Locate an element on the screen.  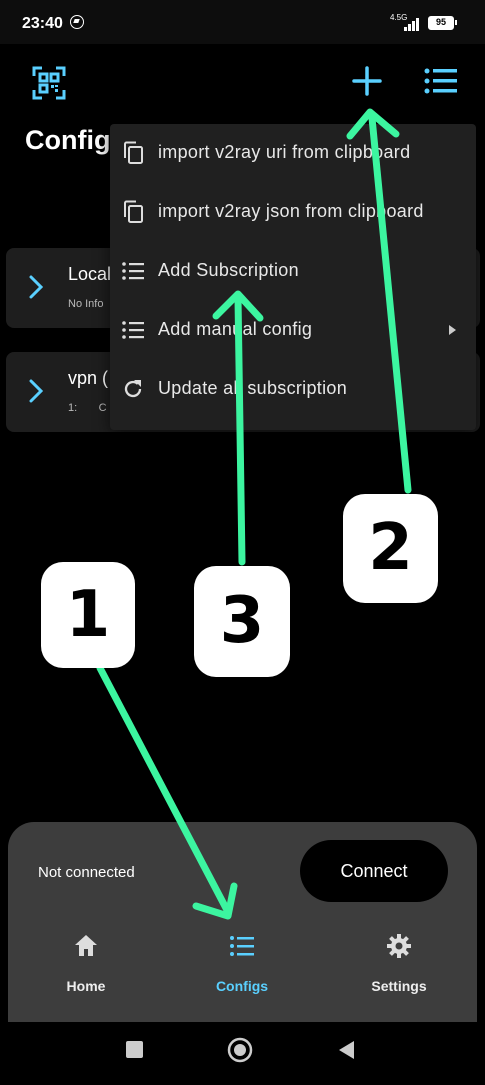
status-time: 23:40 is located at coordinates (42, 23).